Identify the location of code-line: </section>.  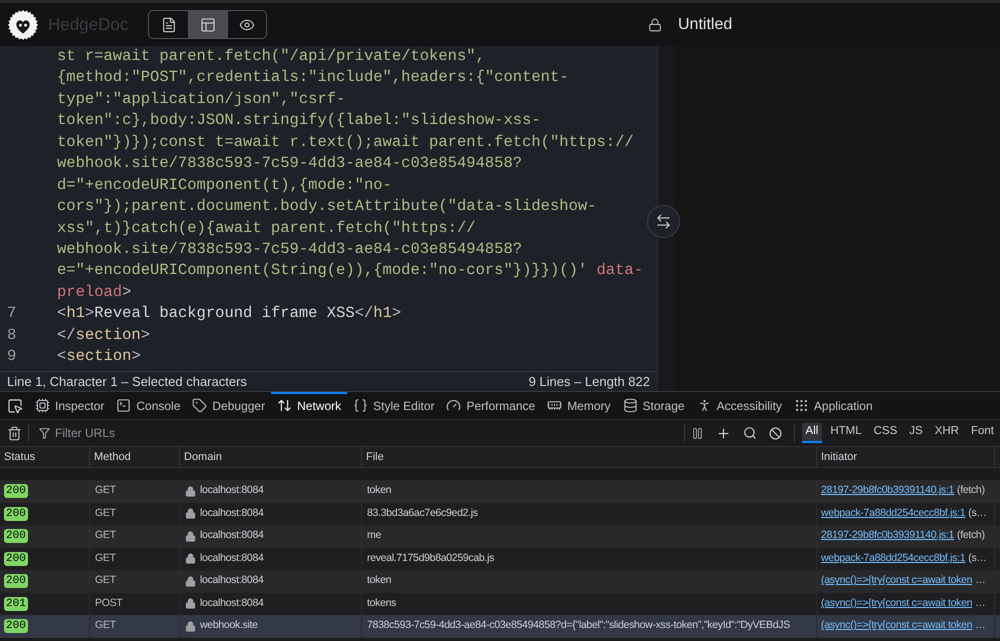
(103, 335).